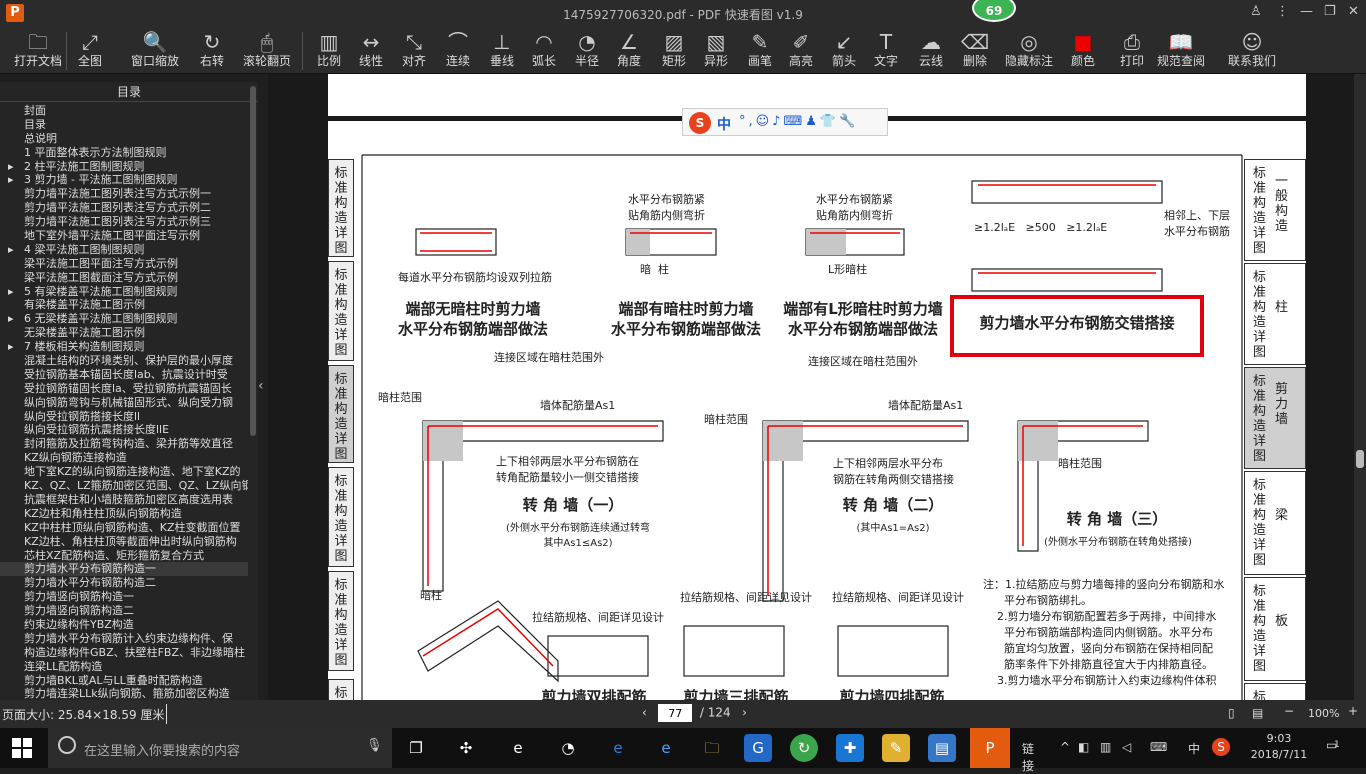 This screenshot has height=774, width=1366. Describe the element at coordinates (124, 528) in the screenshot. I see `toc-item: KZ中柱柱顶纵向钢筋构造、KZ柱变截面位置` at that location.